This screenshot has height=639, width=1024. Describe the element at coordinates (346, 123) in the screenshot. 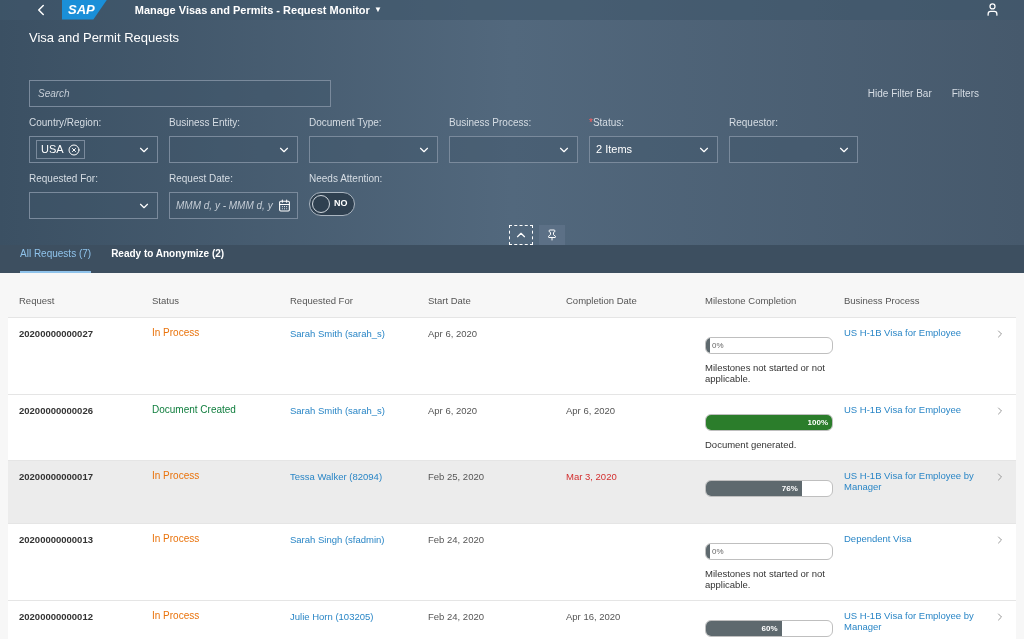

I see `filter-label: Document Type:` at that location.